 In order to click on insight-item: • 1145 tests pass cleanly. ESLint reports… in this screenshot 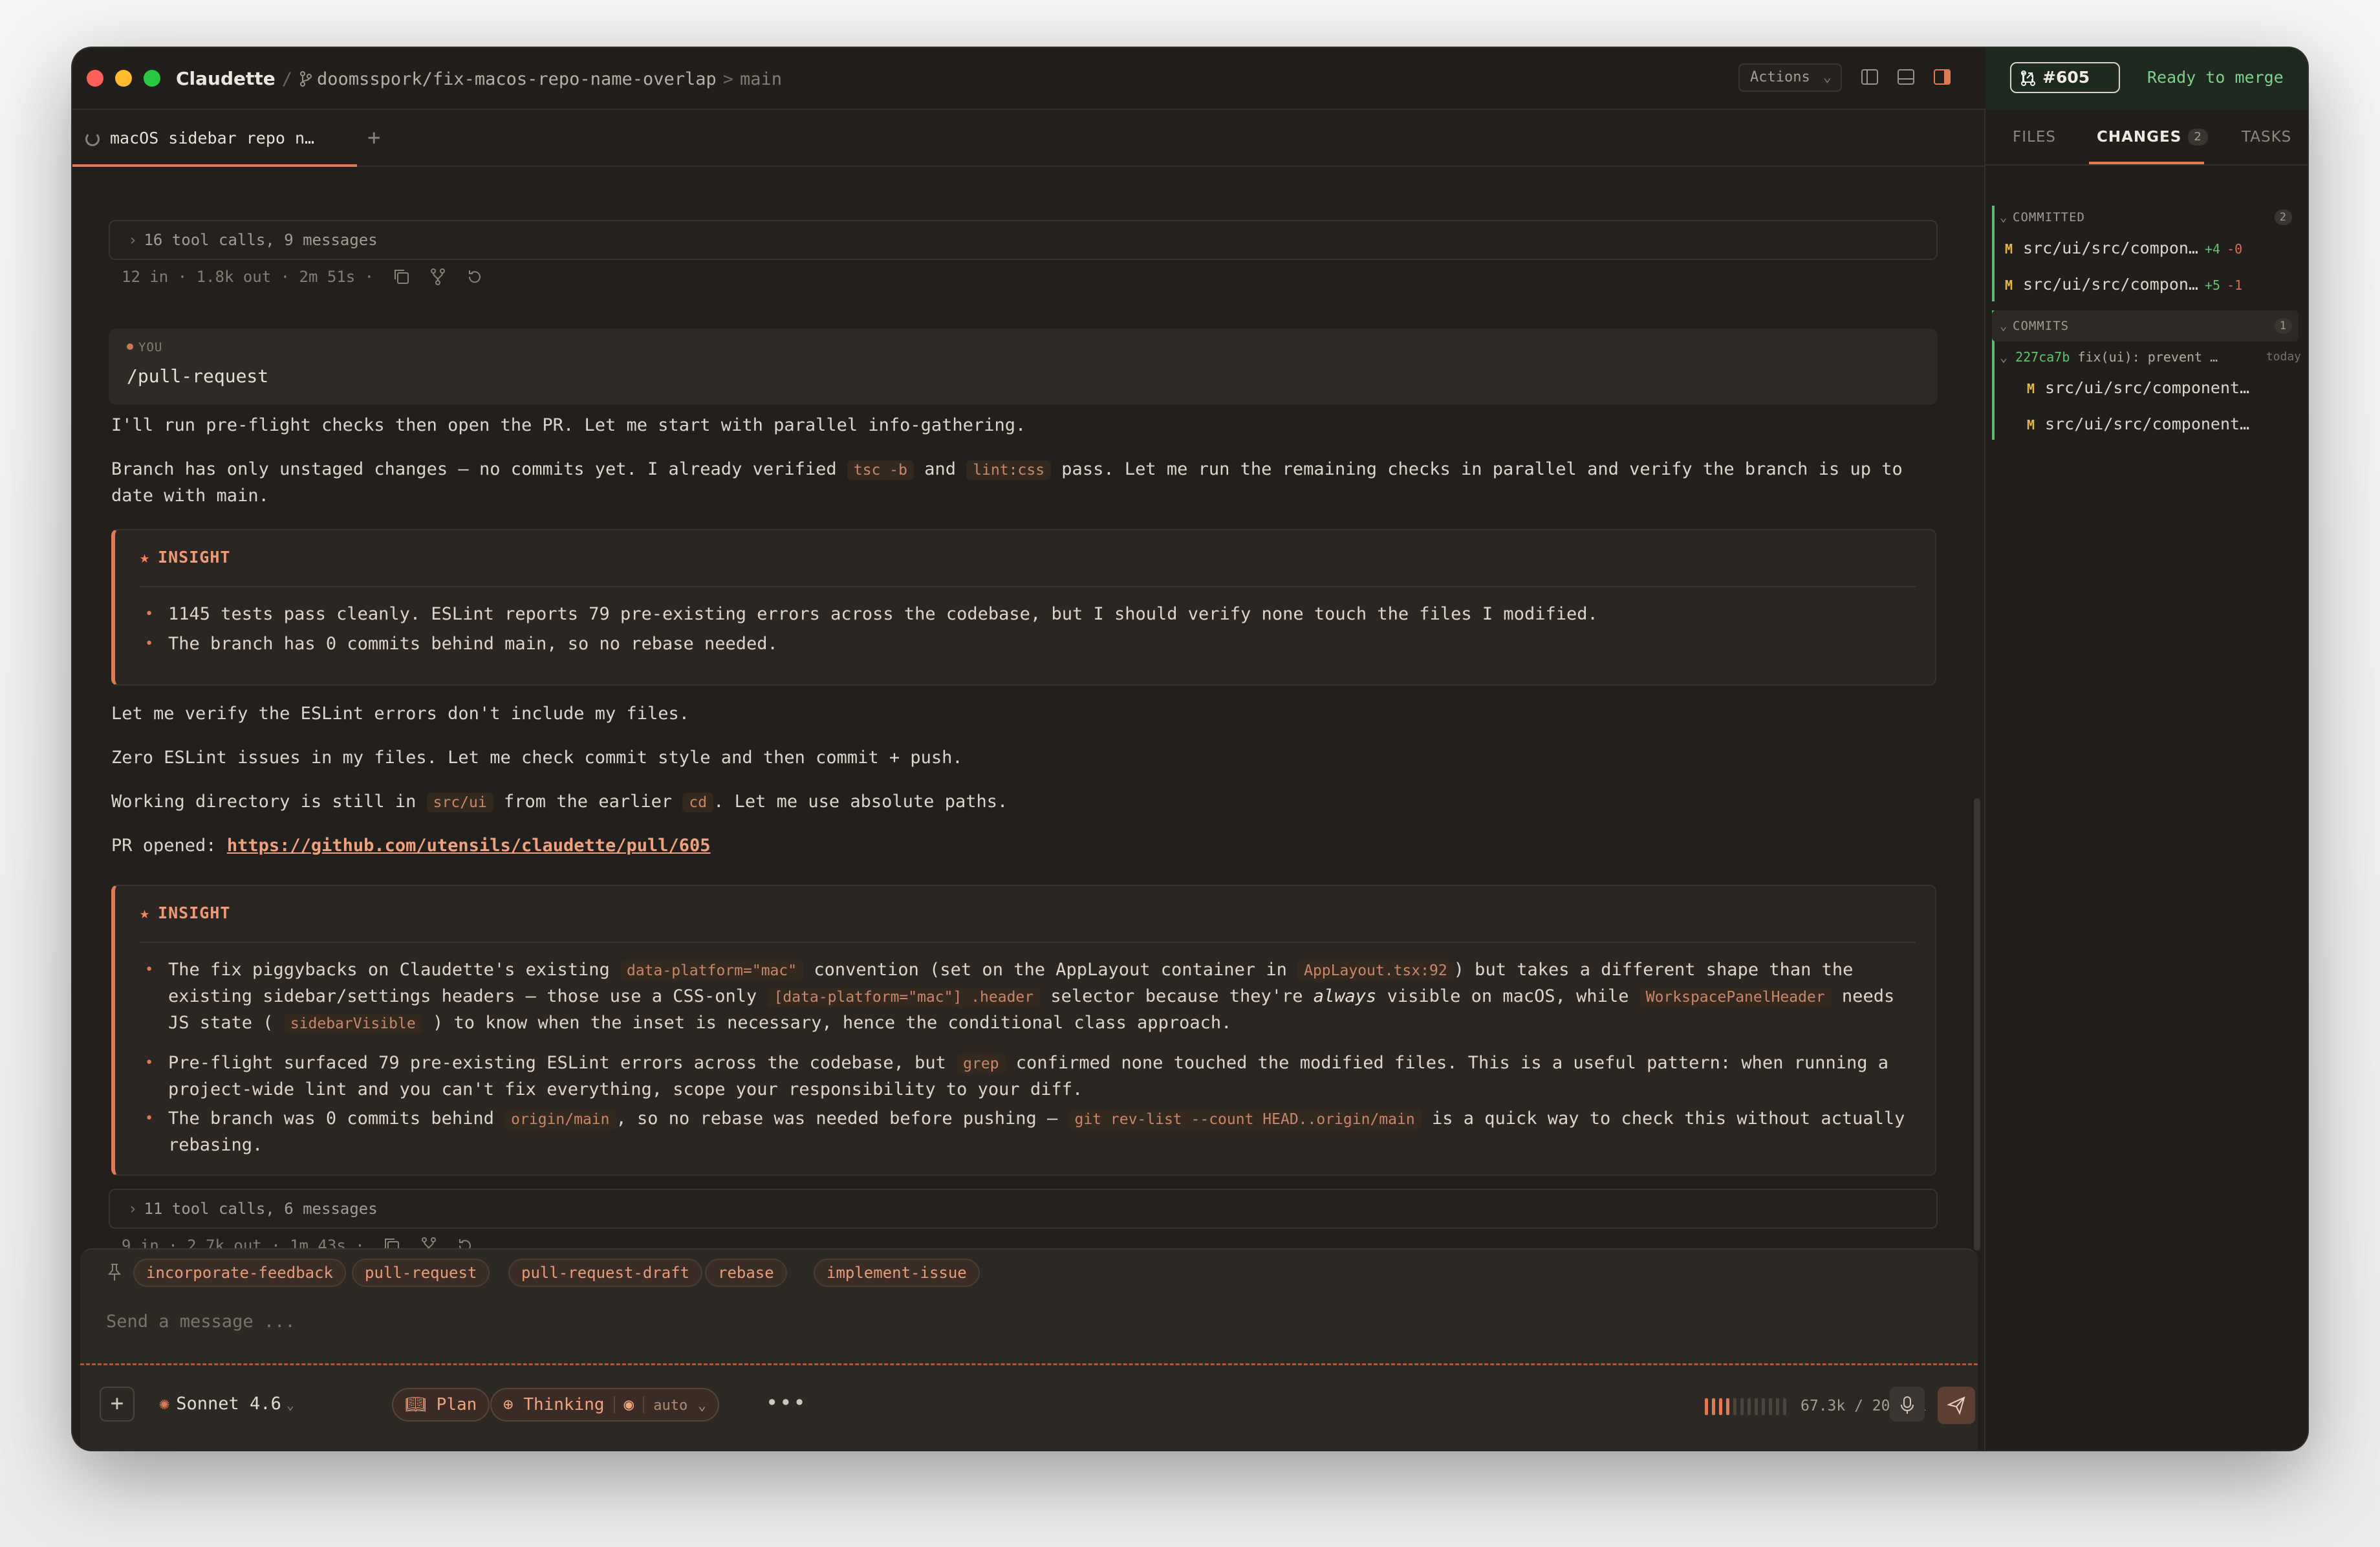, I will do `click(871, 614)`.